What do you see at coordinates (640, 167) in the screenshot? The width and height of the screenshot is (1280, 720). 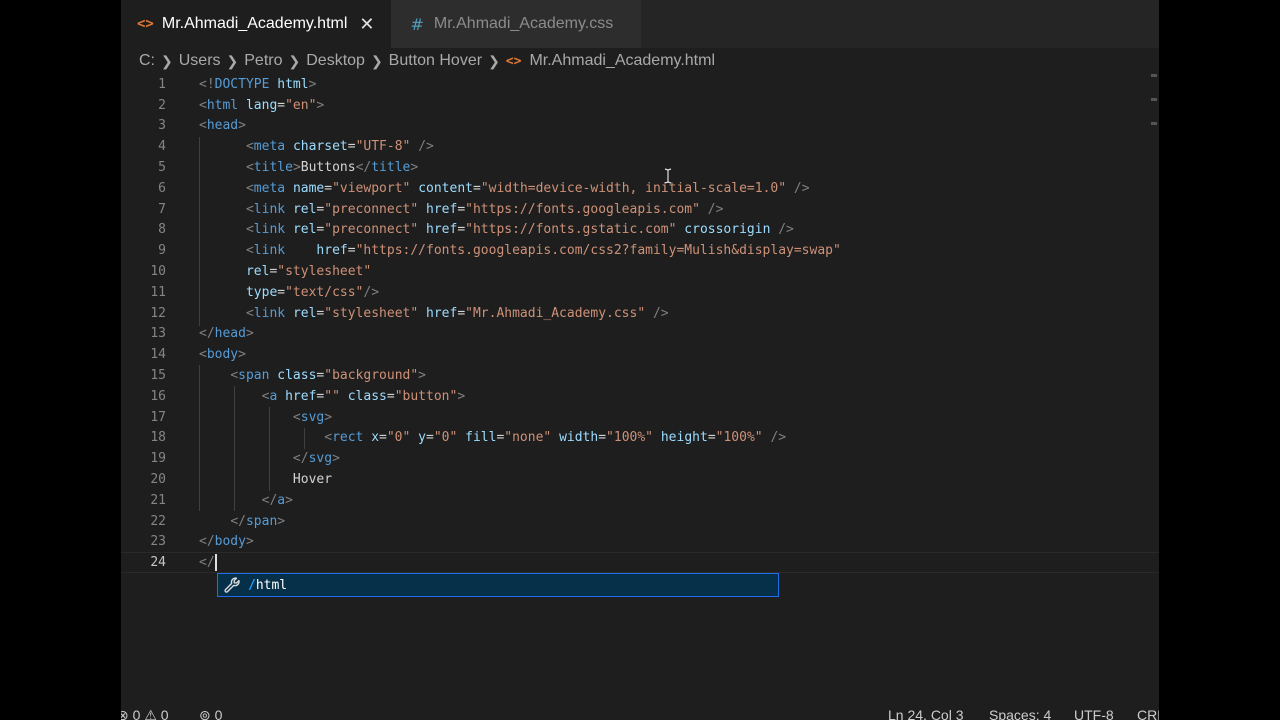 I see `code-line: 5 <title>Buttons</title>` at bounding box center [640, 167].